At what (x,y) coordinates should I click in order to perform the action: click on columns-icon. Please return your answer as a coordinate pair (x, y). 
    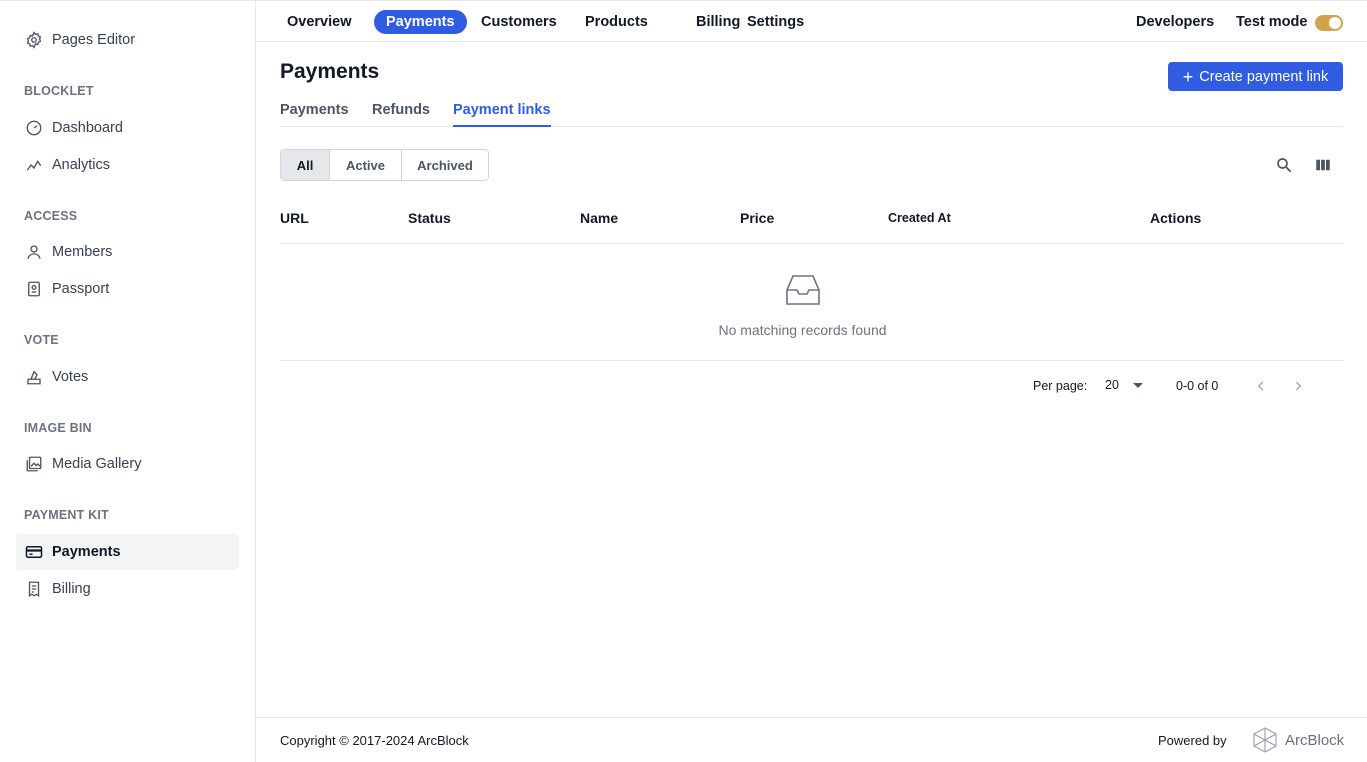
    Looking at the image, I should click on (1323, 165).